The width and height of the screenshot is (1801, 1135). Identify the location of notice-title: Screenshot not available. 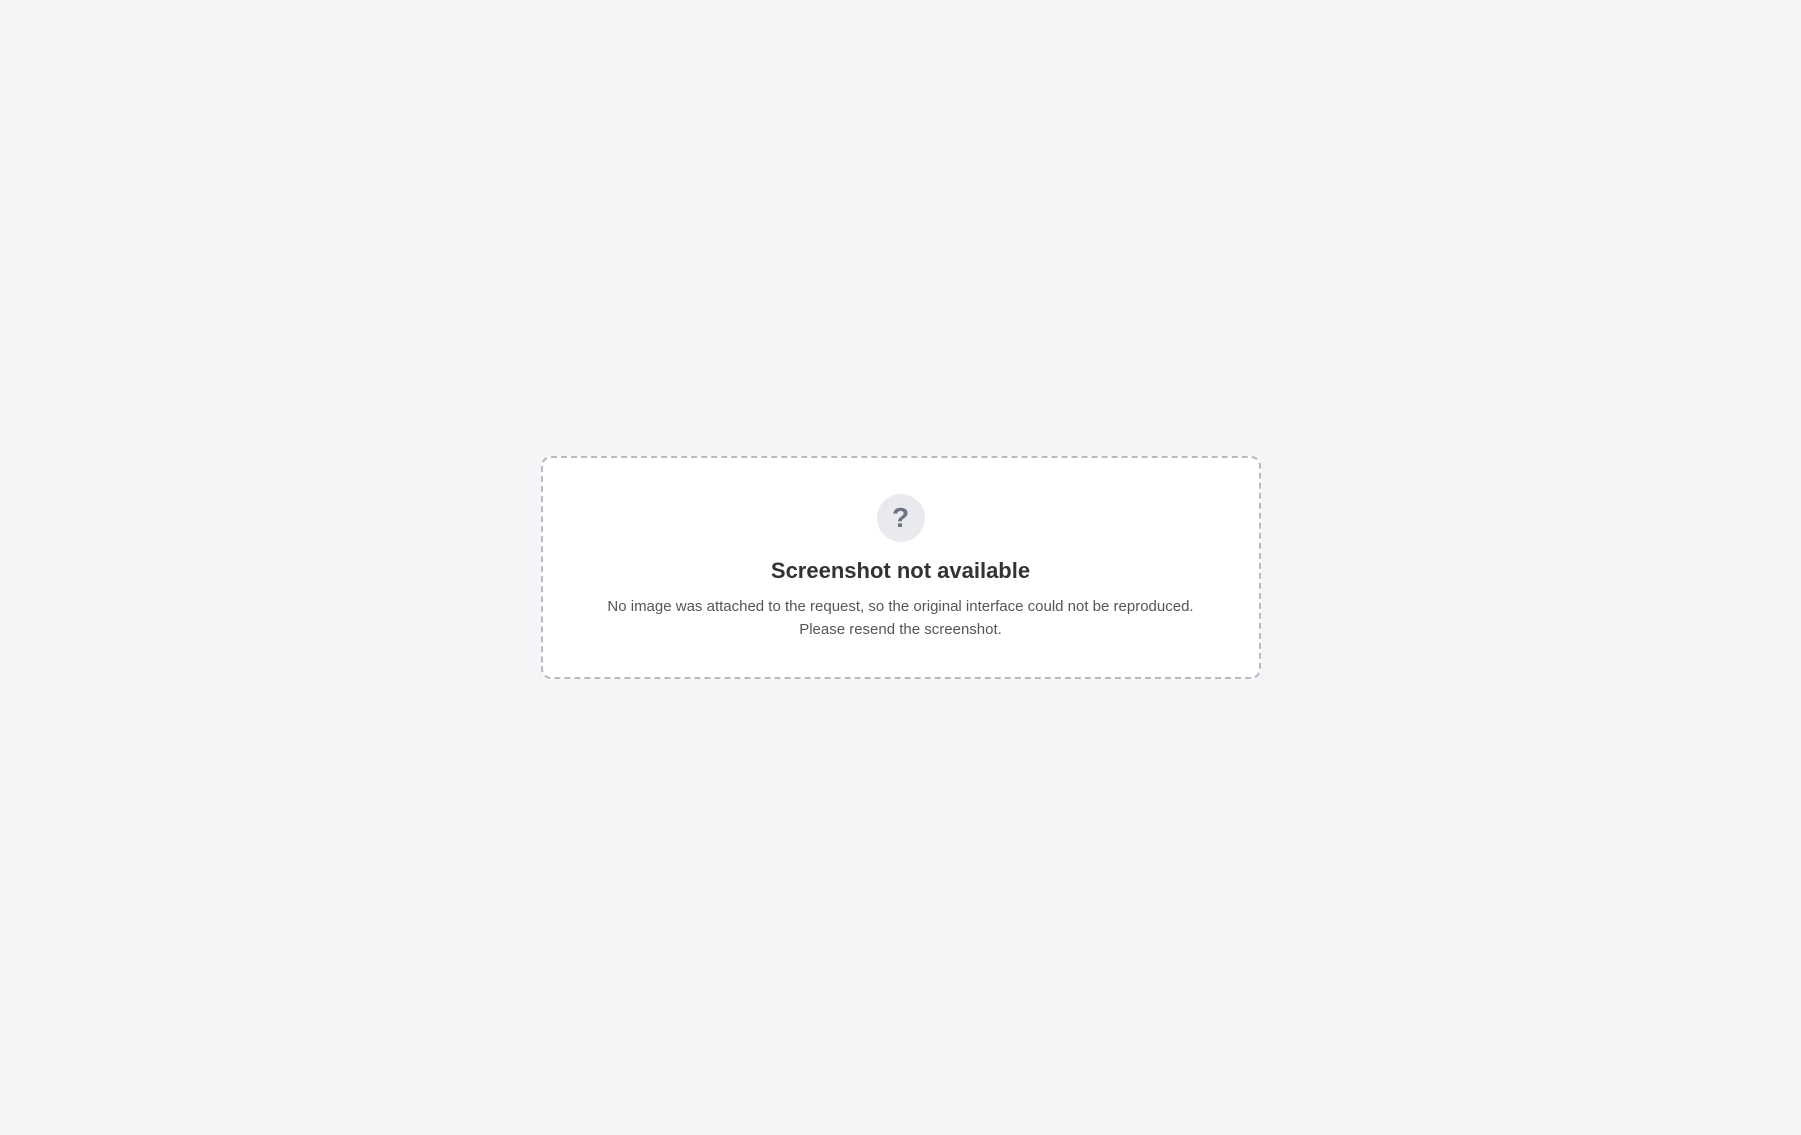
(900, 570).